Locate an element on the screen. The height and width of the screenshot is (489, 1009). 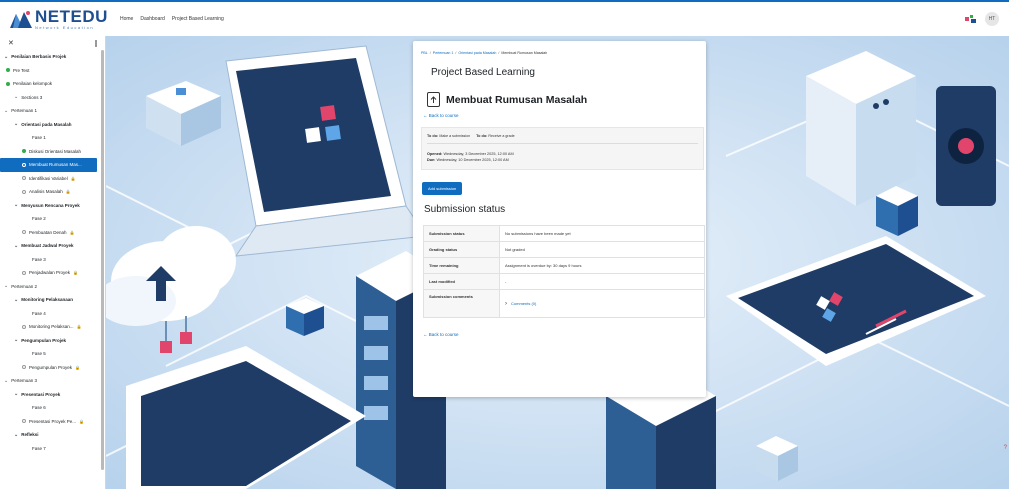
help-icon: ? is located at coordinates (1005, 448).